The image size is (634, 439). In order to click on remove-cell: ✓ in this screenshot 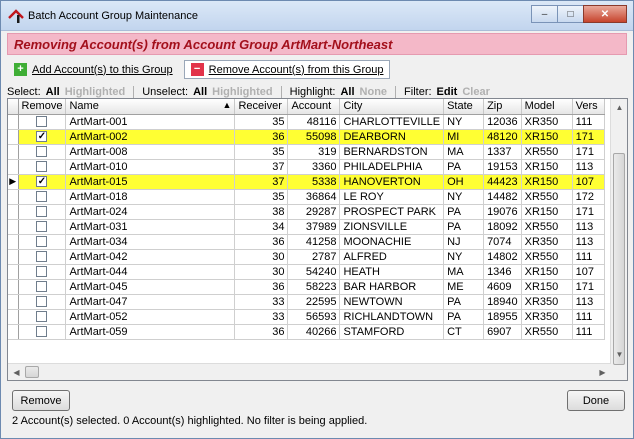, I will do `click(42, 137)`.